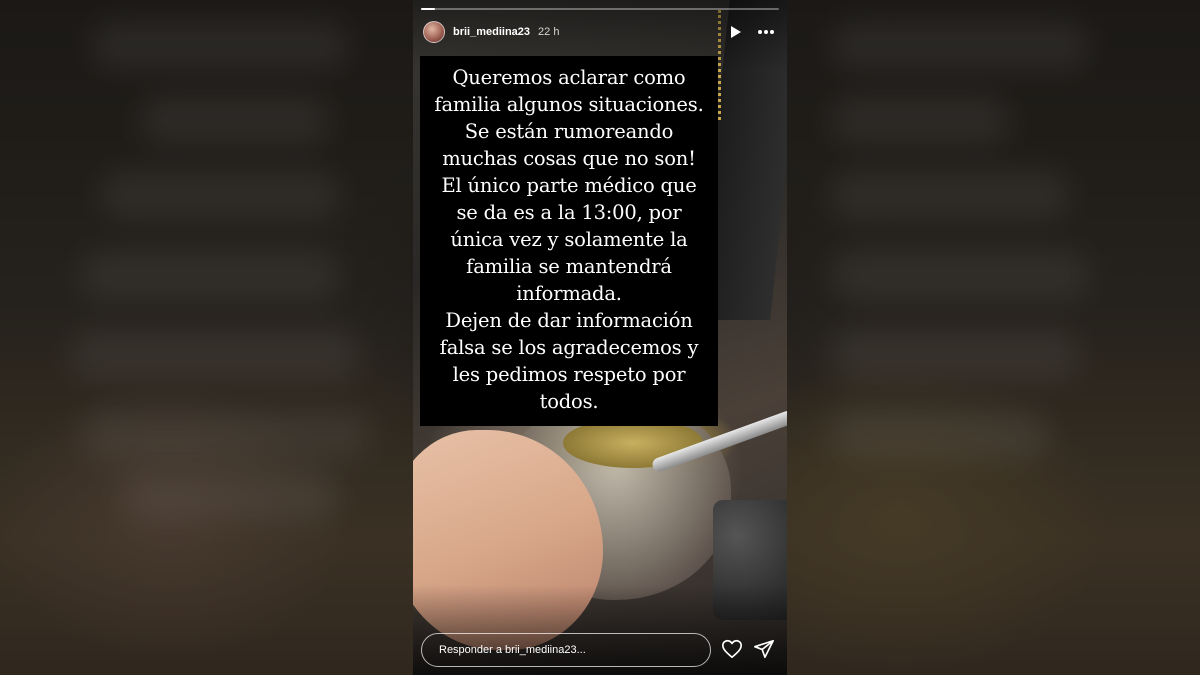 The image size is (1200, 675). I want to click on play-button, so click(736, 32).